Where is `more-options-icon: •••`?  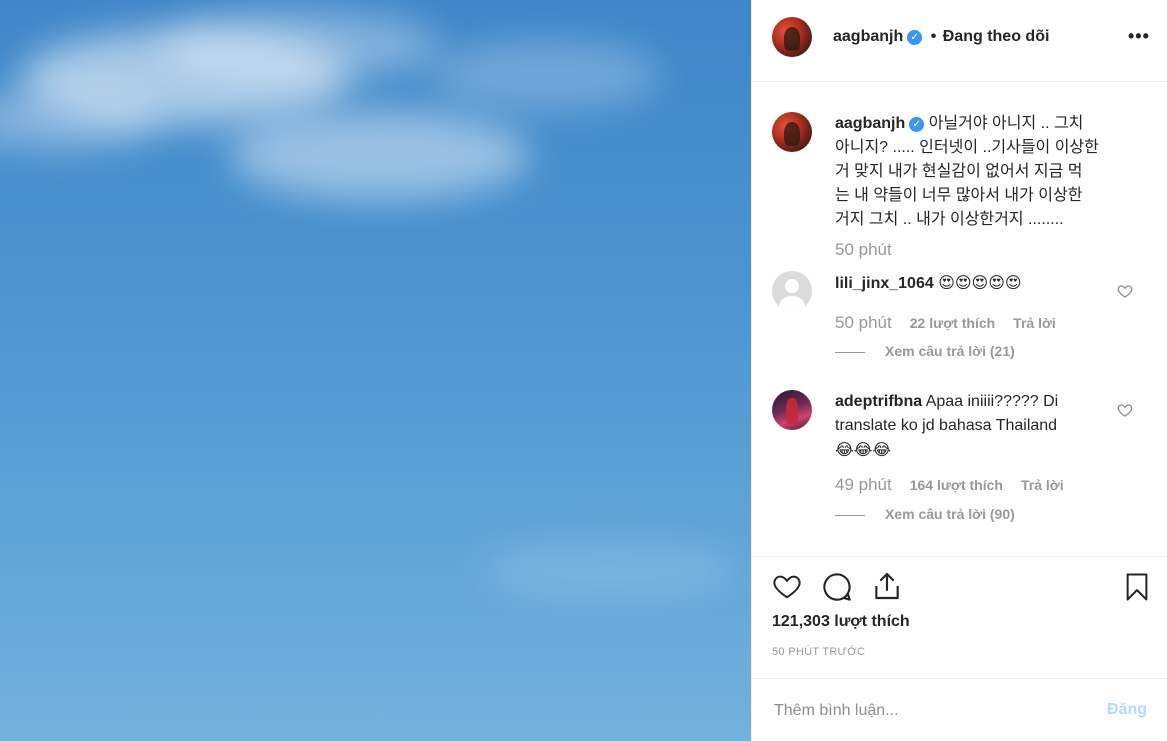
more-options-icon: ••• is located at coordinates (1139, 36).